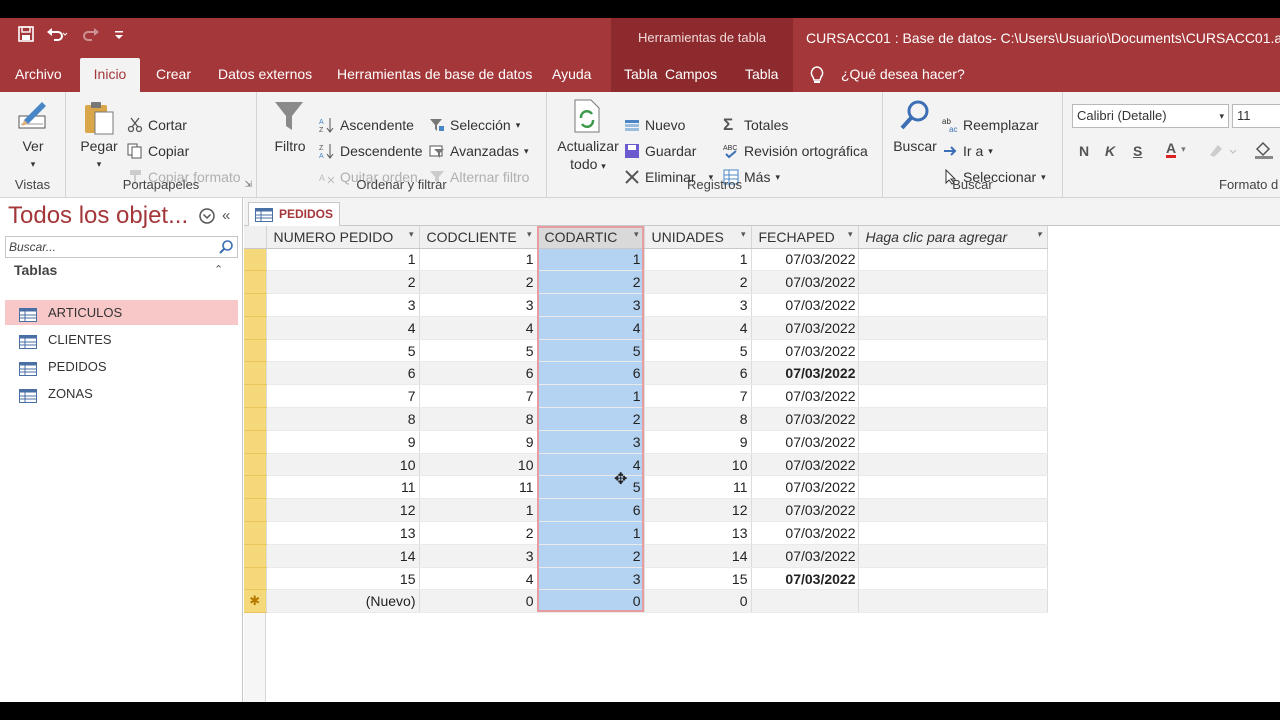 This screenshot has height=720, width=1280. I want to click on cell-codcliente: 0, so click(478, 601).